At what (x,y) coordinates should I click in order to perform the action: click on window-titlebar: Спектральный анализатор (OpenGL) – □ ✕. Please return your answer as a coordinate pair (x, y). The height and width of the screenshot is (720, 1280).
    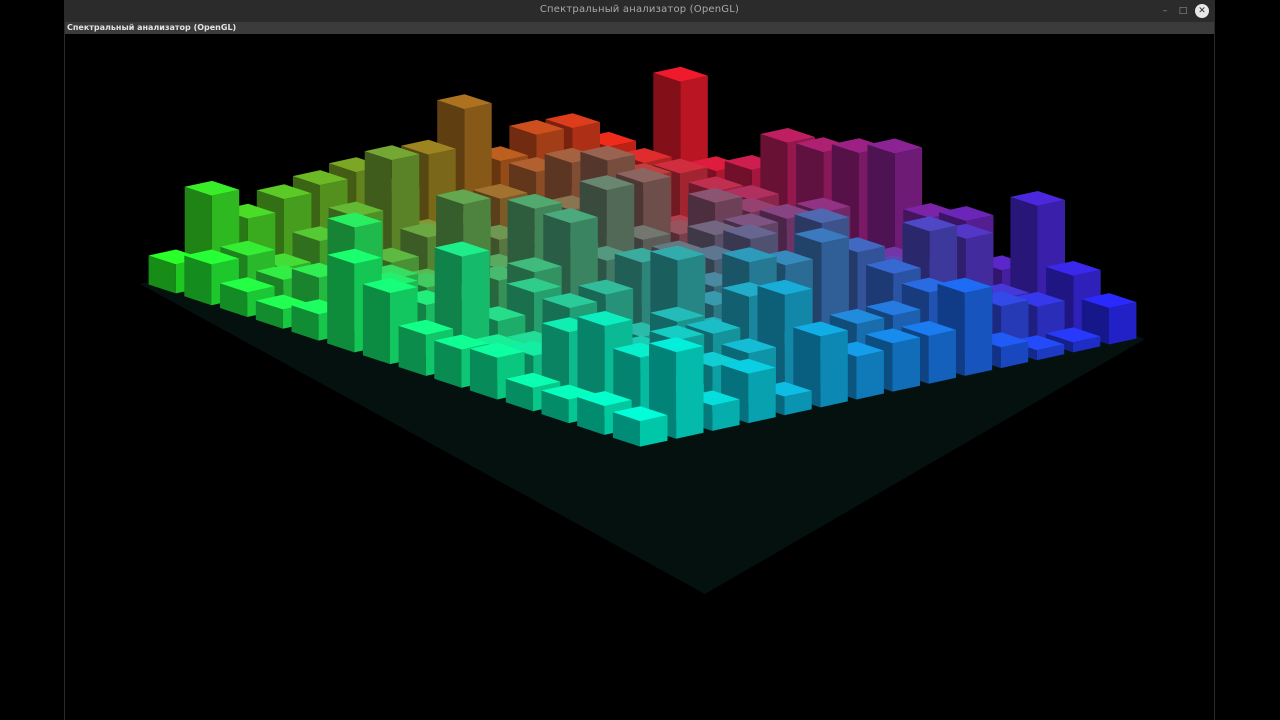
    Looking at the image, I should click on (639, 11).